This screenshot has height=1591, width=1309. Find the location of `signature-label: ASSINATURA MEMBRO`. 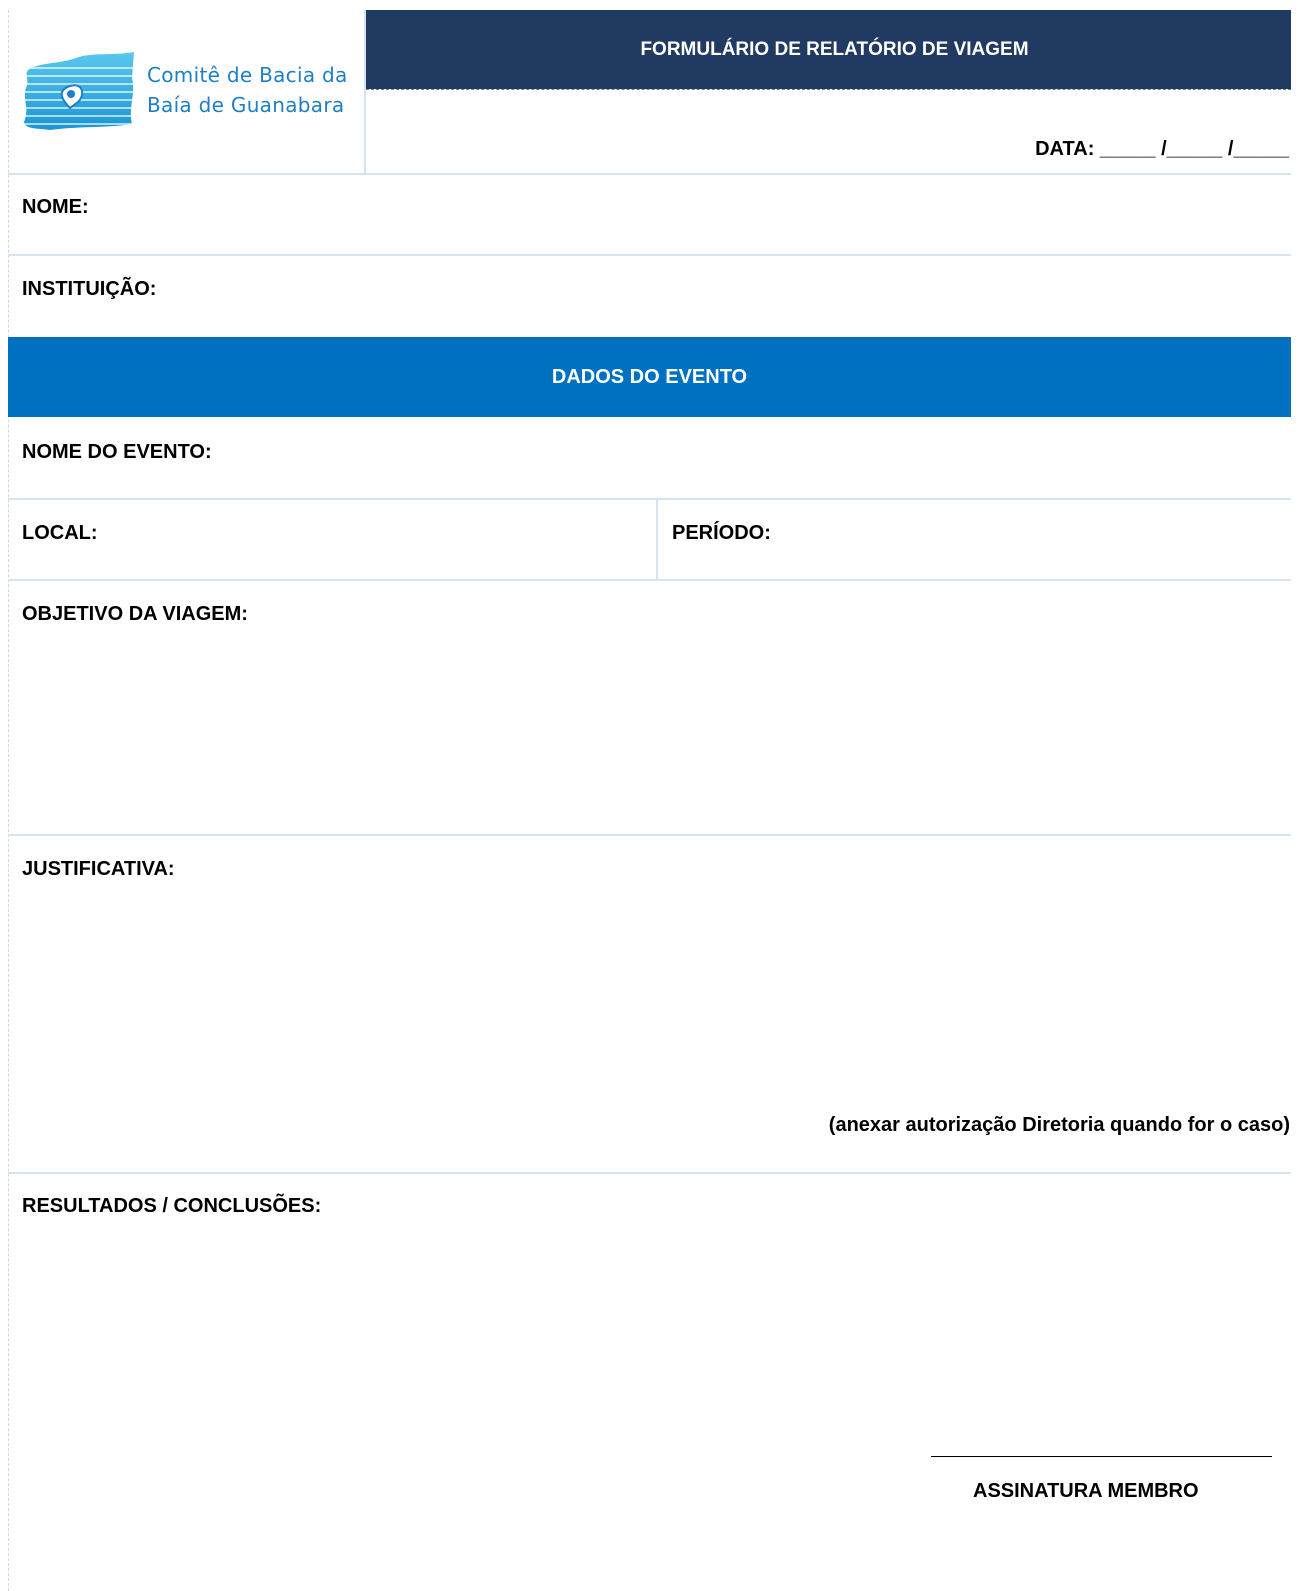

signature-label: ASSINATURA MEMBRO is located at coordinates (1086, 1491).